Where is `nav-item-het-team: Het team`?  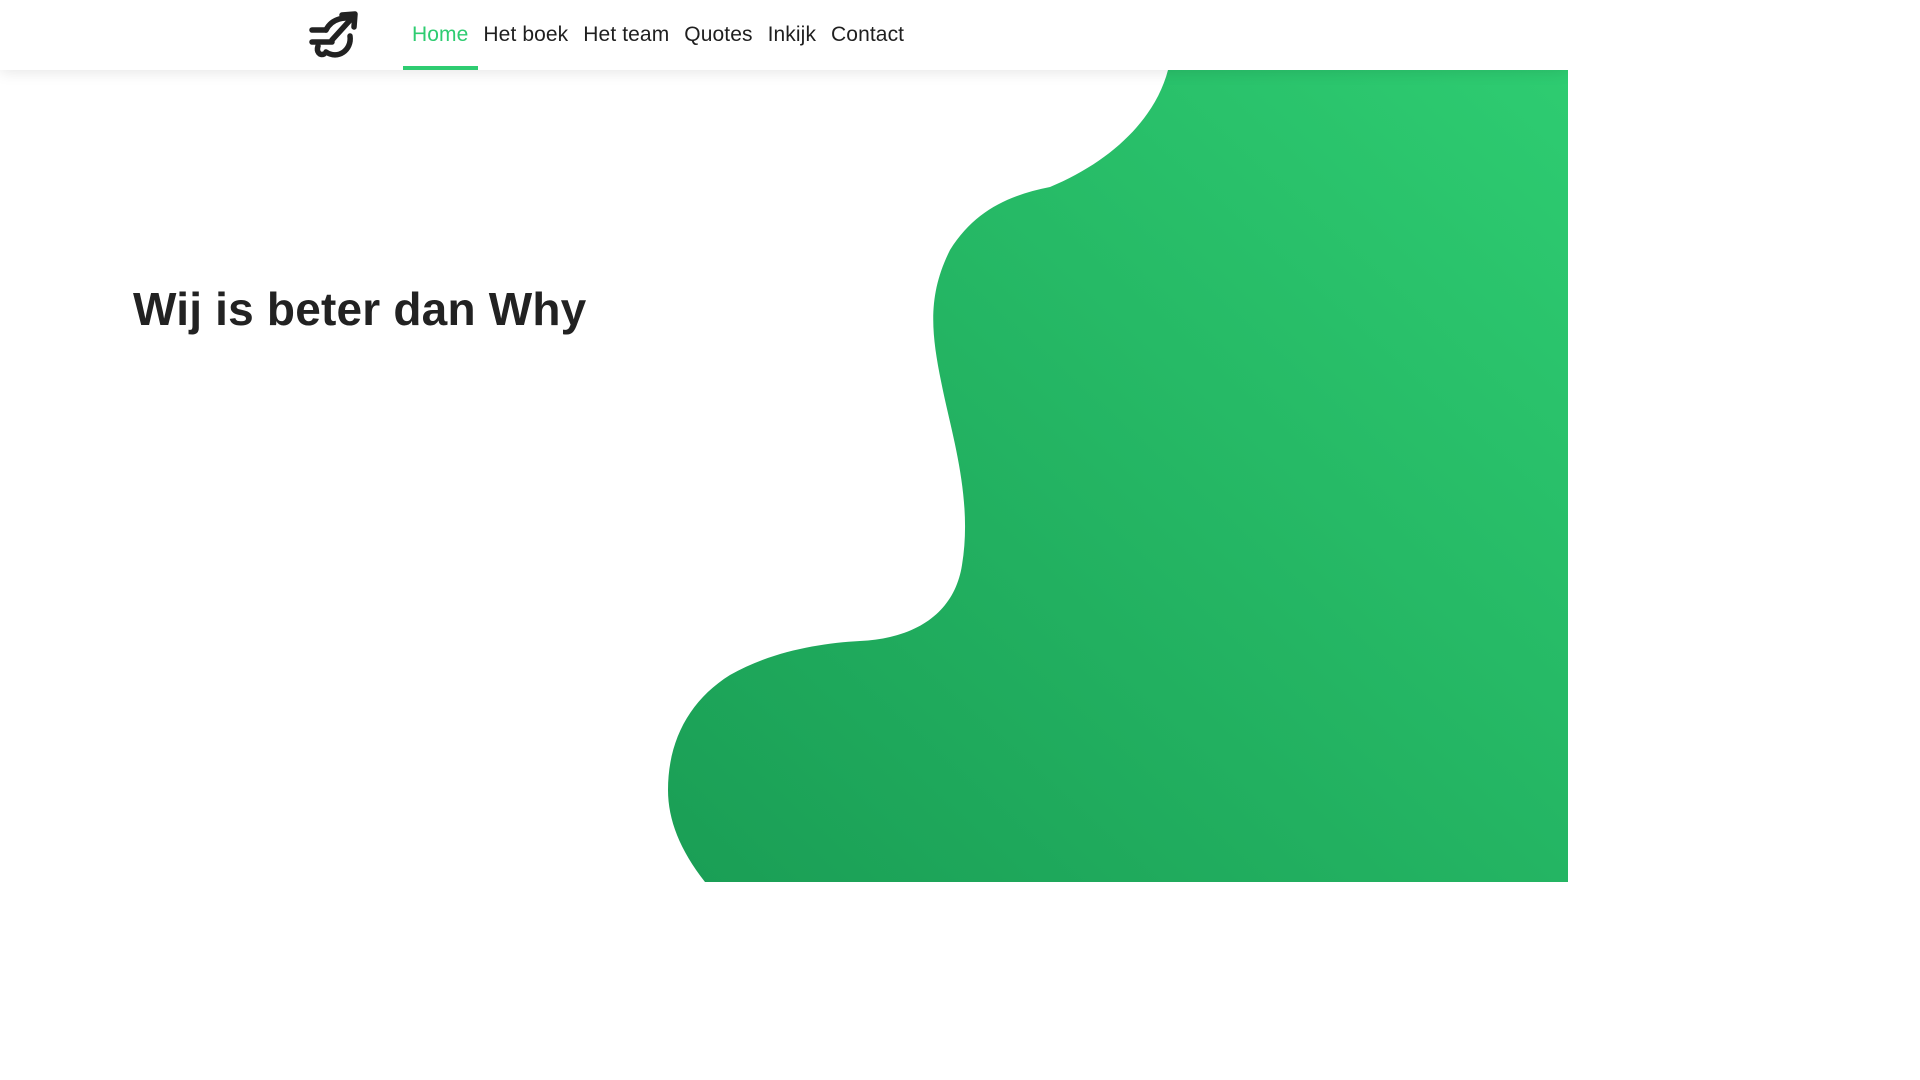
nav-item-het-team: Het team is located at coordinates (628, 35).